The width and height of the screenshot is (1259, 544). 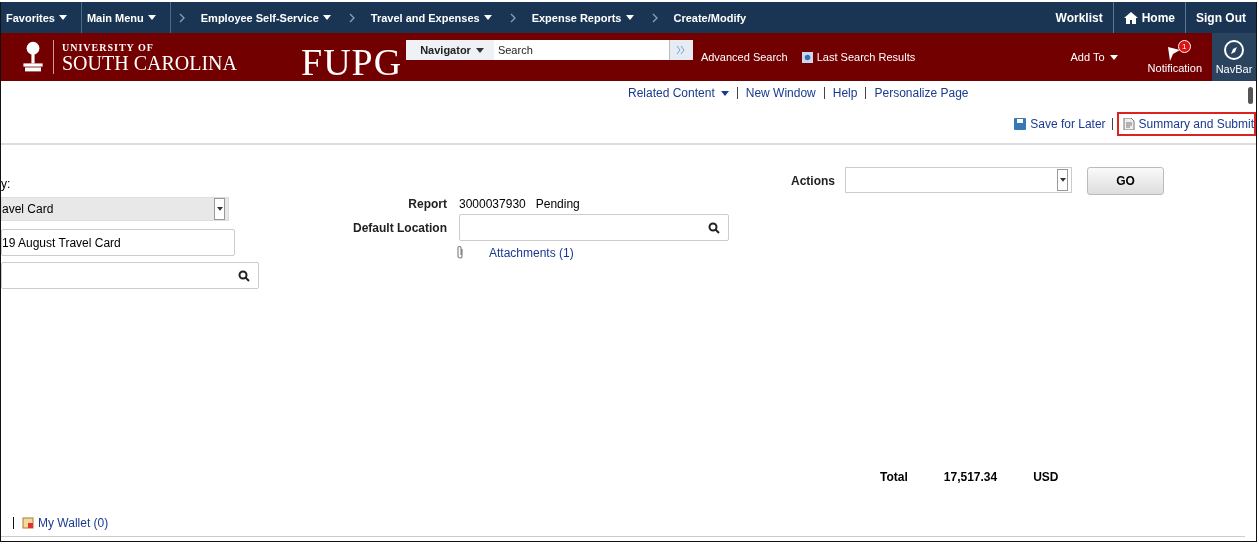 I want to click on description-field: 19 August Travel Card, so click(x=118, y=242).